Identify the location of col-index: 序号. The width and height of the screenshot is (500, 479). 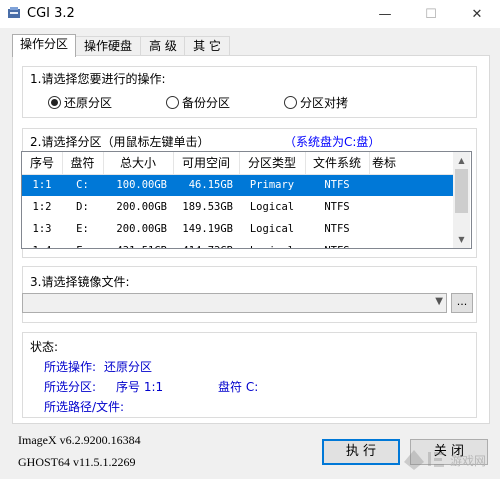
(42, 163).